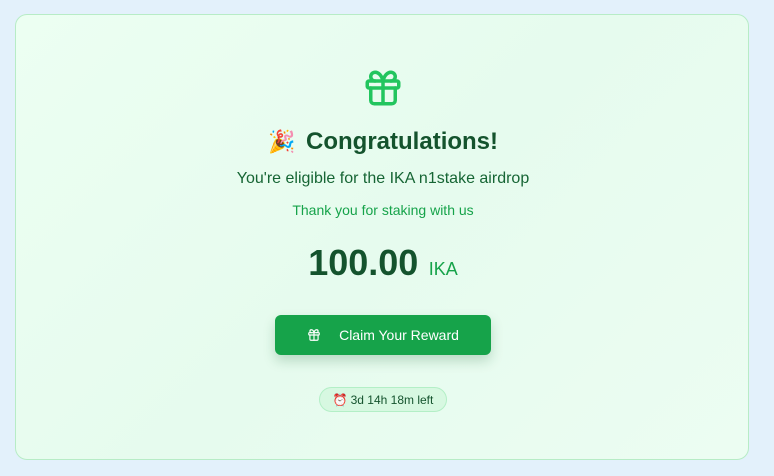  What do you see at coordinates (392, 399) in the screenshot?
I see `time-left-text: 3d 14h 18m left` at bounding box center [392, 399].